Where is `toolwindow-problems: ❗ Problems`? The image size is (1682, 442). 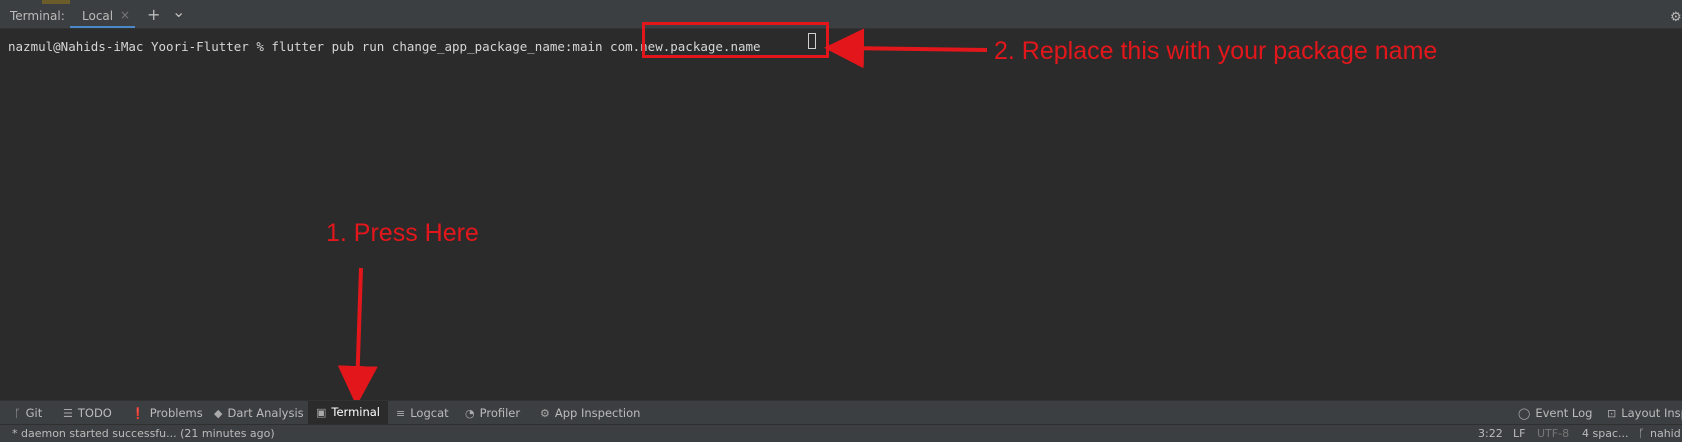 toolwindow-problems: ❗ Problems is located at coordinates (167, 413).